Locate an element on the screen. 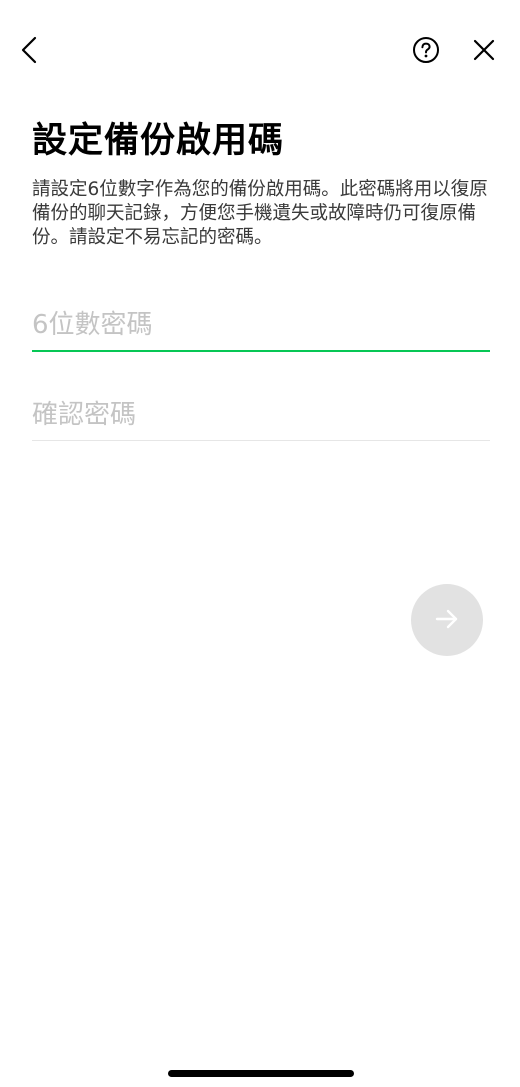 The width and height of the screenshot is (520, 1087). arrow-right-icon is located at coordinates (447, 620).